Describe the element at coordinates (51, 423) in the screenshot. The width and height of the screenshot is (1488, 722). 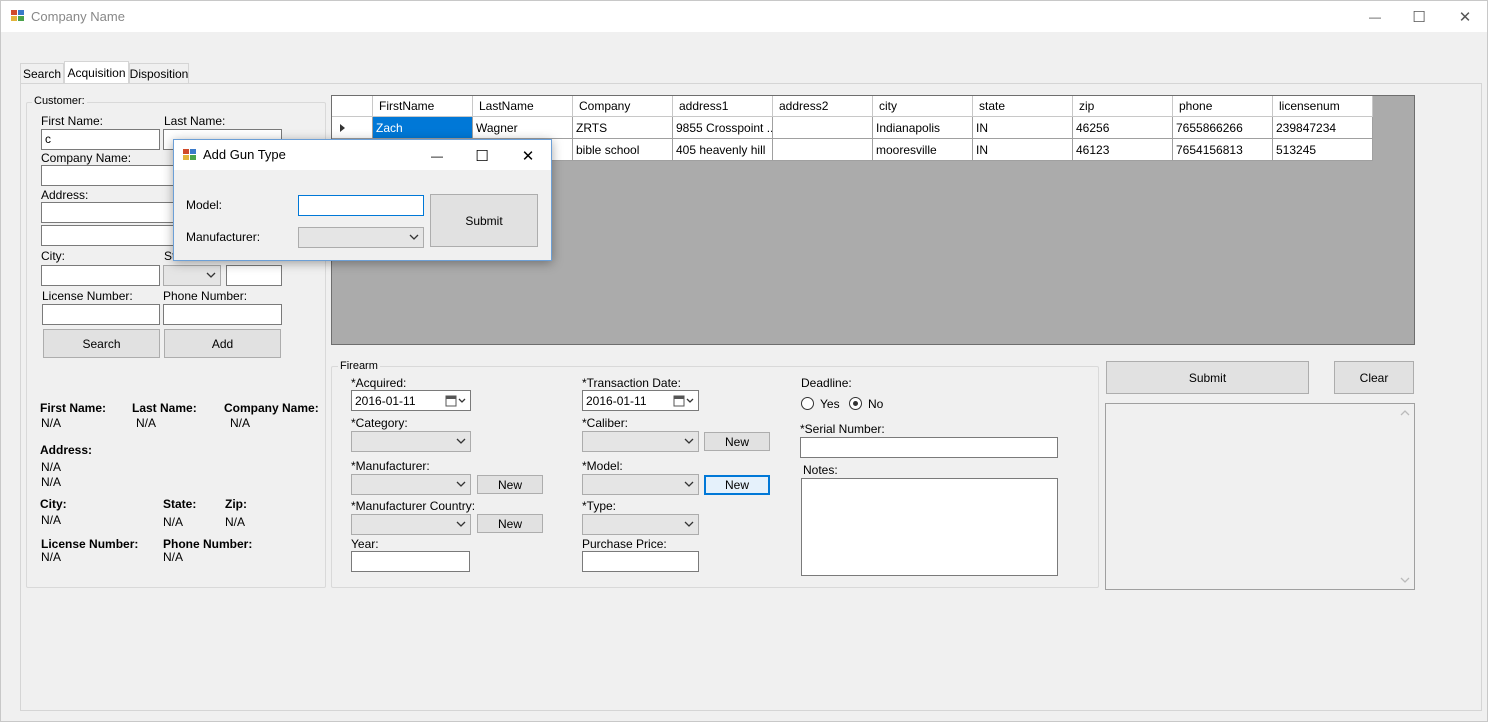
I see `summary-first-name-value: N/A` at that location.